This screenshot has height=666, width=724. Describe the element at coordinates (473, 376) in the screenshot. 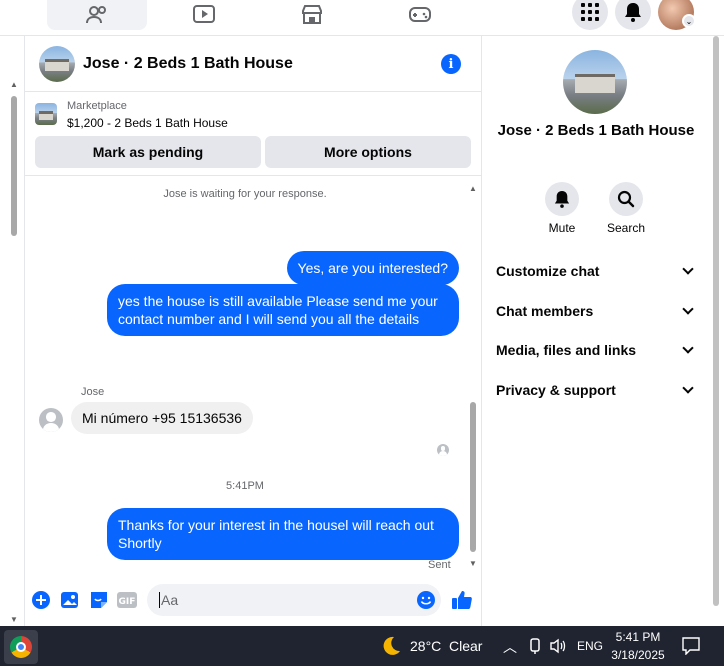

I see `messages-scrollbar: ▲ ▼` at that location.